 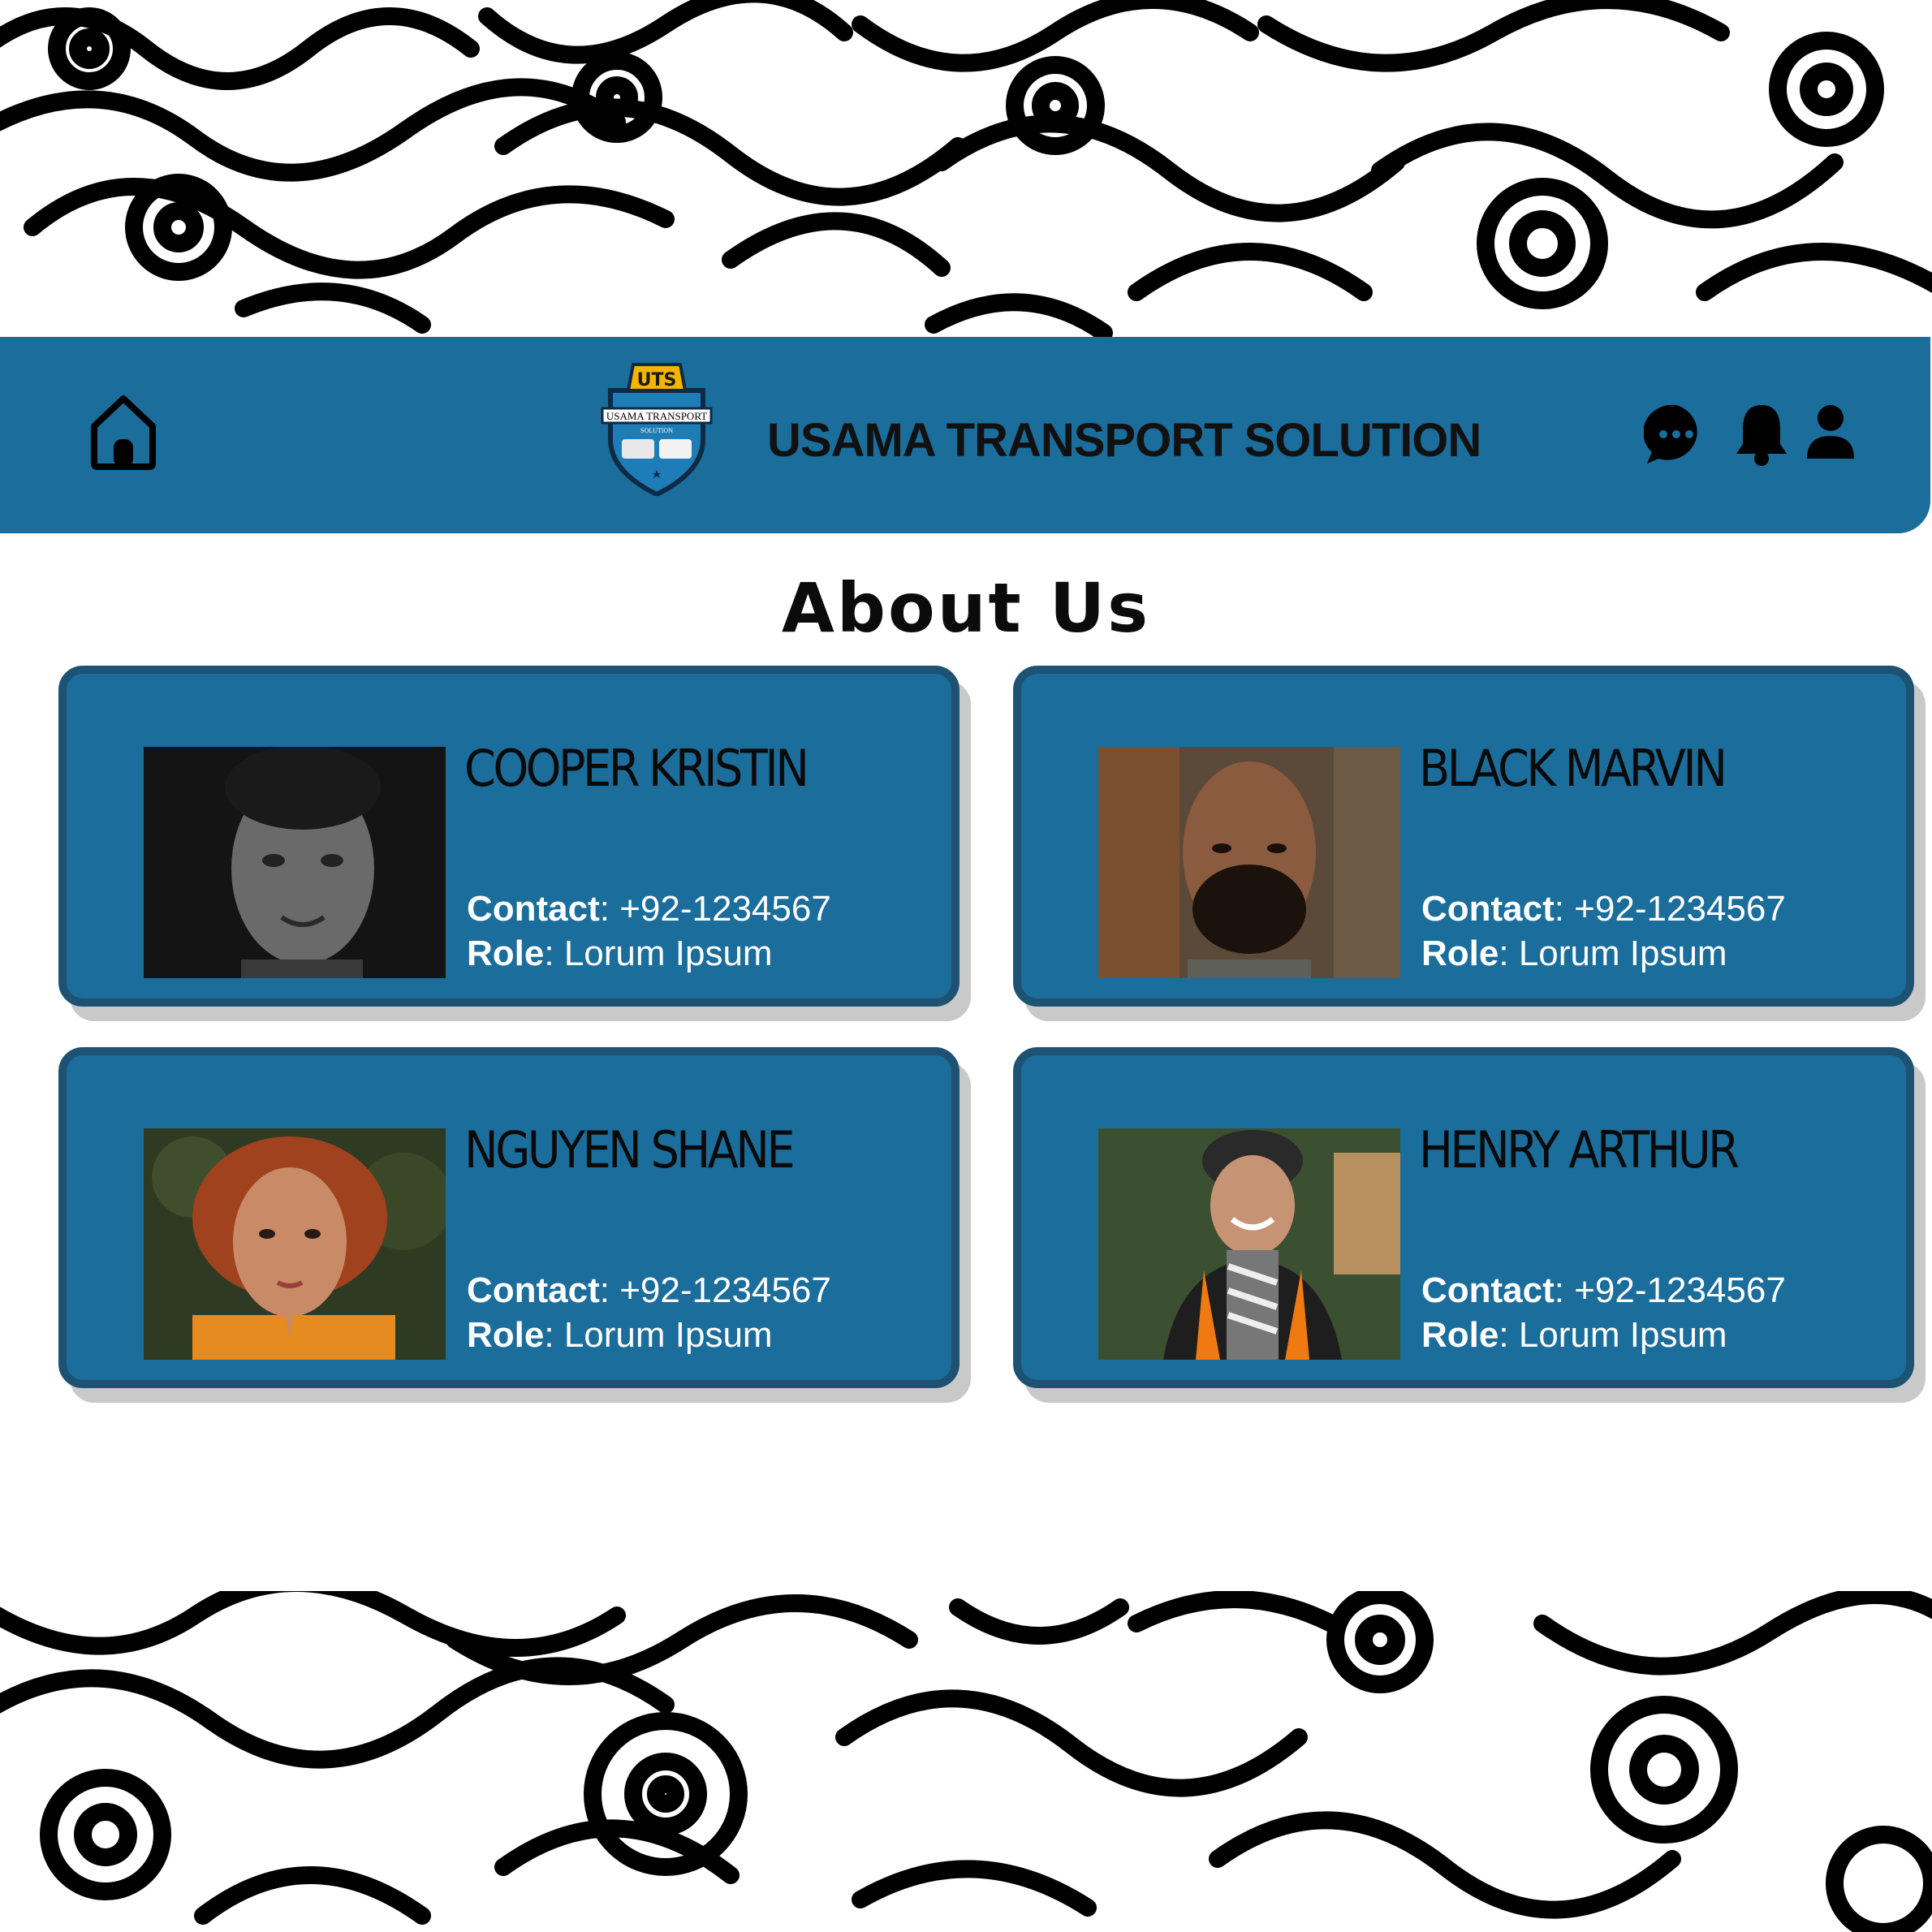 I want to click on logo-sub-text: SOLUTION, so click(x=656, y=430).